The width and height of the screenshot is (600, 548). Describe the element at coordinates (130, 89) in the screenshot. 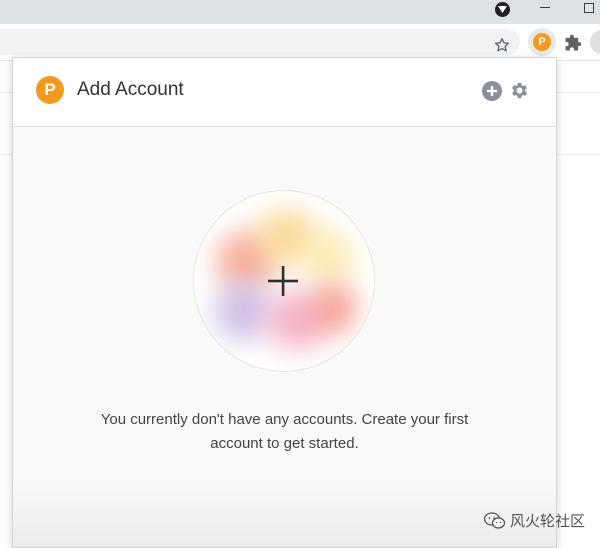

I see `popup-title: Add Account` at that location.